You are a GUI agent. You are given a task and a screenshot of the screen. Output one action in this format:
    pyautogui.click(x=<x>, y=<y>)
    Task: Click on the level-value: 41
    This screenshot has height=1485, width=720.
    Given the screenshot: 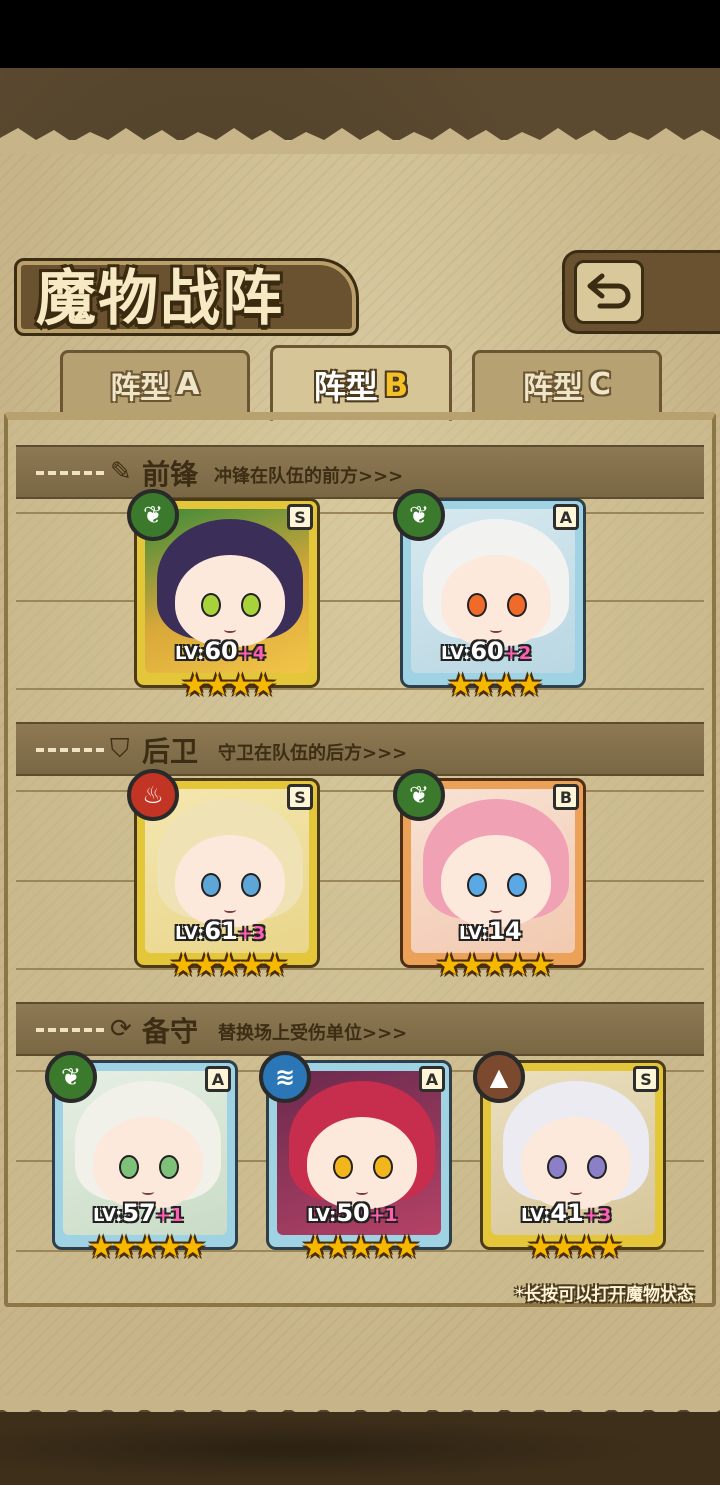 What is the action you would take?
    pyautogui.click(x=567, y=1213)
    